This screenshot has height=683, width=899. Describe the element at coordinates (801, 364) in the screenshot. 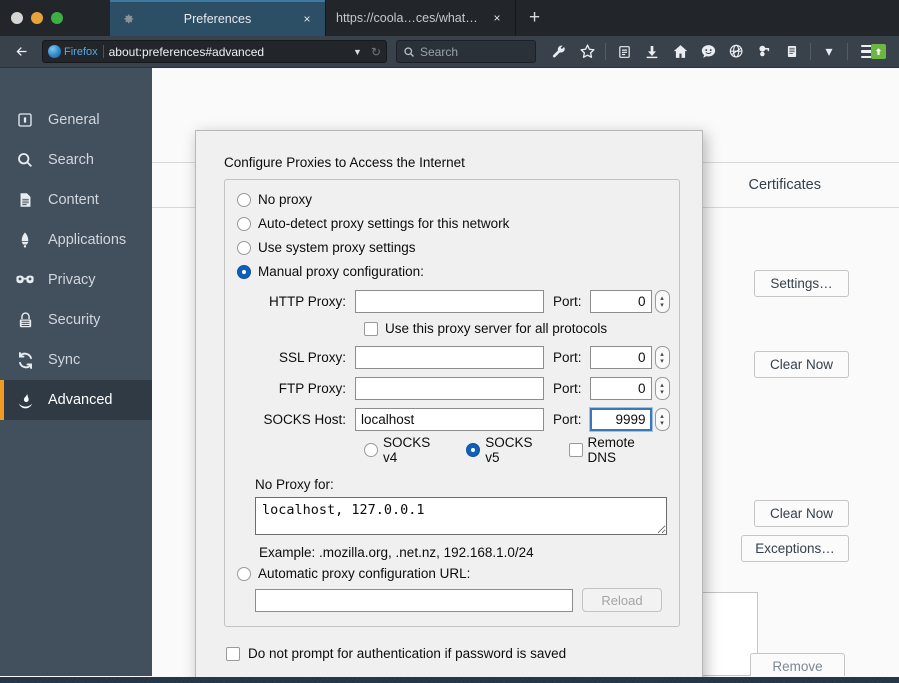

I see `clear-now-cache-button: Clear Now` at that location.